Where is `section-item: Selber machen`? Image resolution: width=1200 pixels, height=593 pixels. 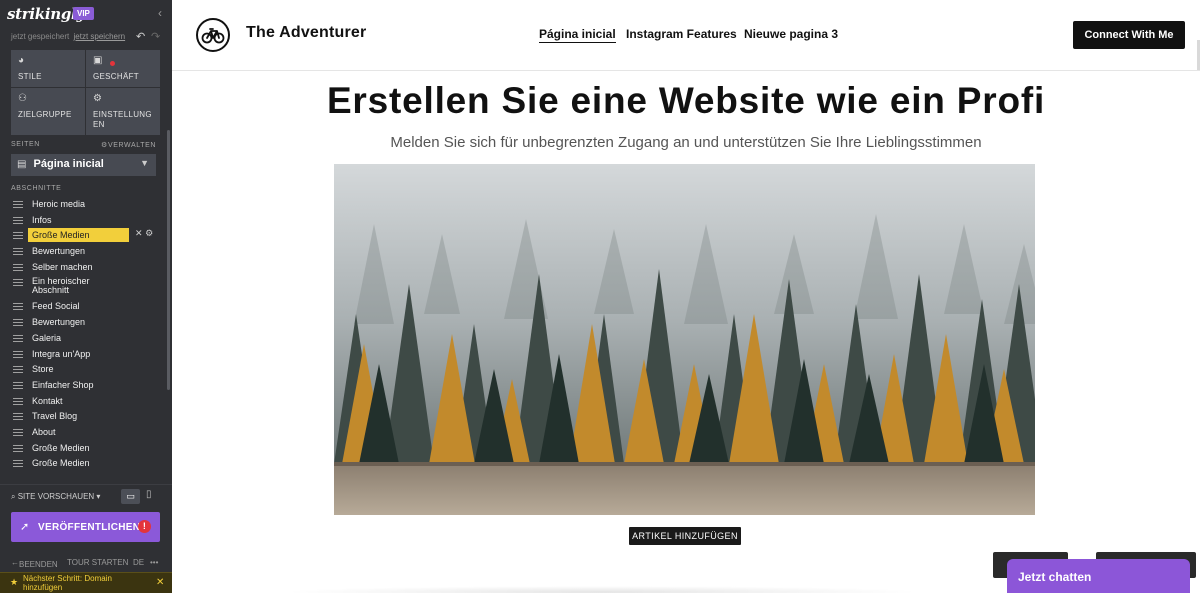 section-item: Selber machen is located at coordinates (86, 268).